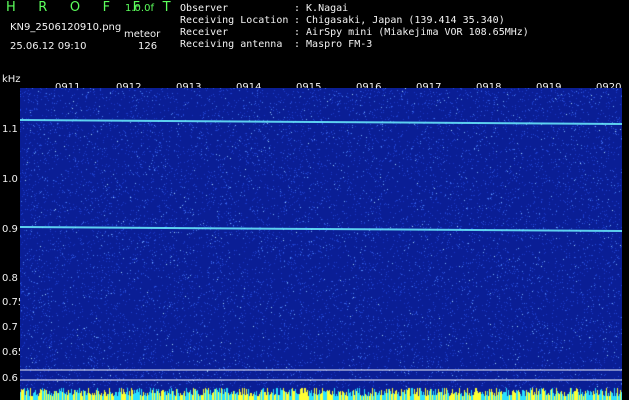  I want to click on info-value: : AirSpy mini (Miakejima VOR 108.65MHz), so click(411, 32).